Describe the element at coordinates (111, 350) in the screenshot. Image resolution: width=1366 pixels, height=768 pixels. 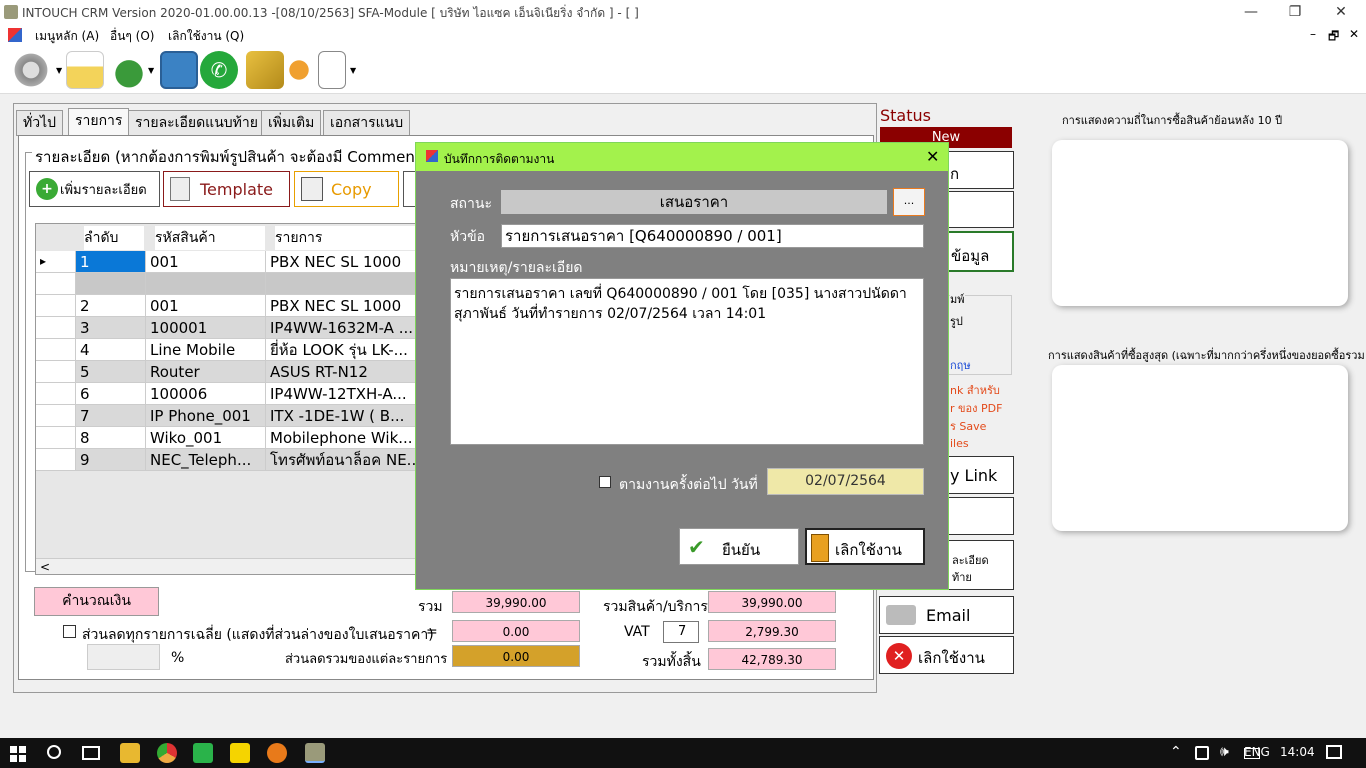
I see `seq-cell: 4` at that location.